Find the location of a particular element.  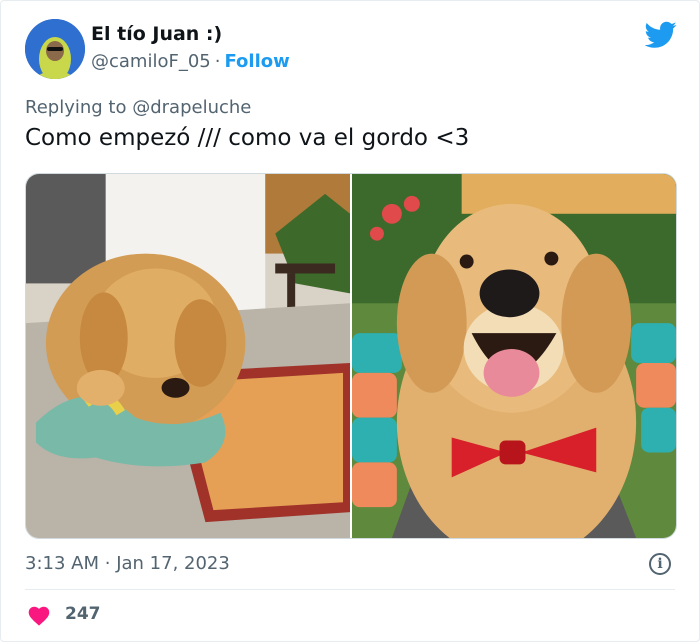

follow-button: Follow is located at coordinates (256, 61).